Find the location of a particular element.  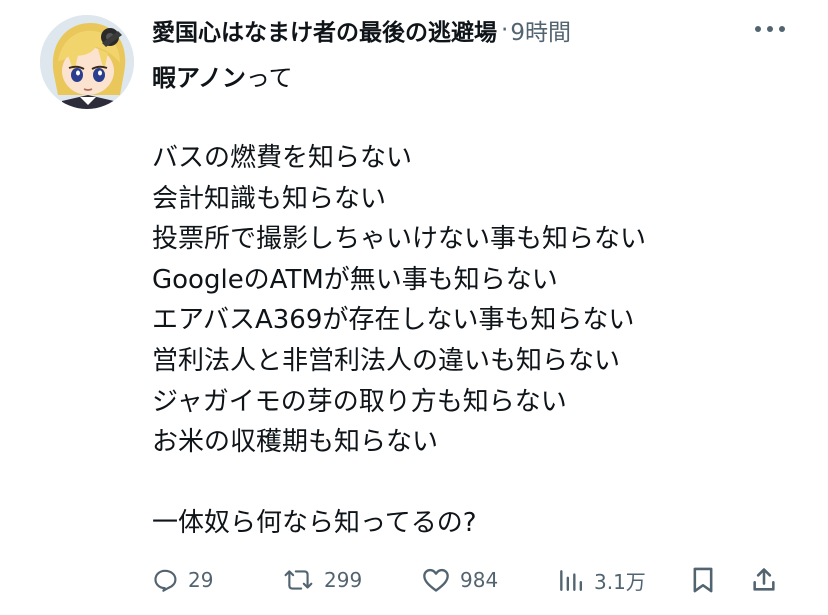

share-button is located at coordinates (764, 580).